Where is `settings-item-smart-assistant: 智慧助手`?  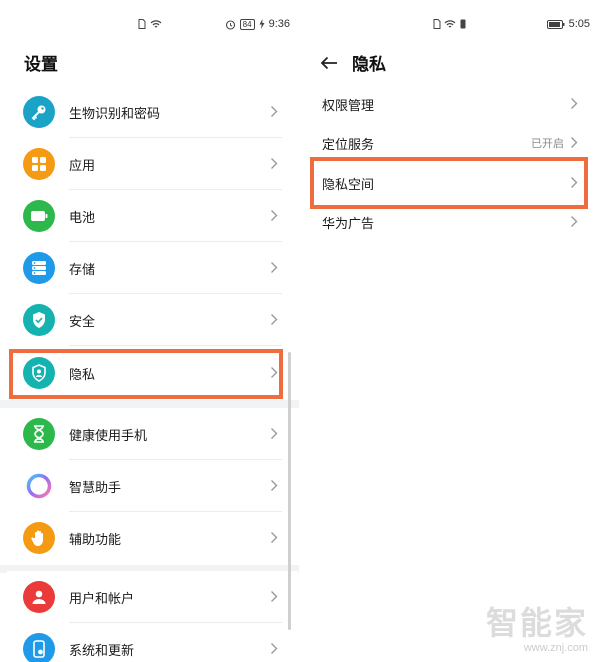
settings-item-smart-assistant: 智慧助手 is located at coordinates (152, 486).